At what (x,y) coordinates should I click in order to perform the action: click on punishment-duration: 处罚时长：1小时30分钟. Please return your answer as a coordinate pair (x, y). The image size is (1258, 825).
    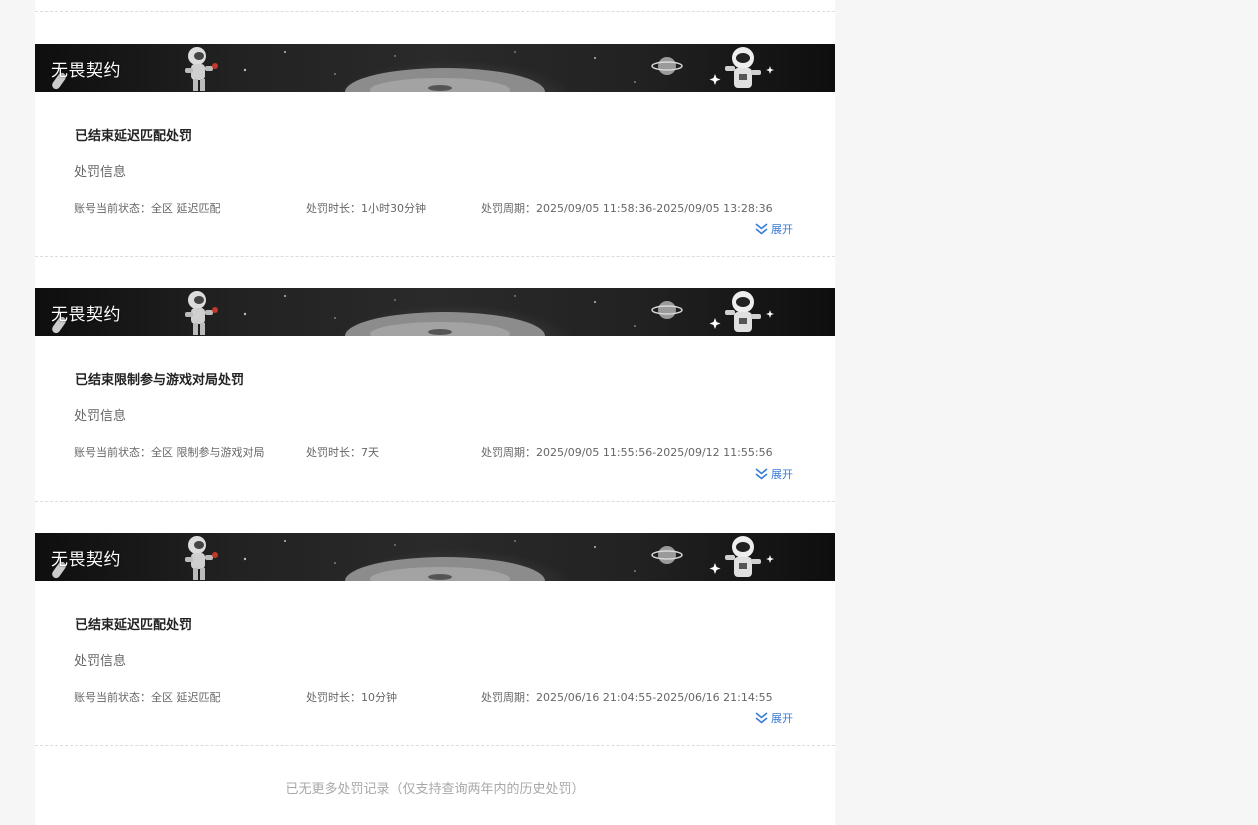
    Looking at the image, I should click on (366, 208).